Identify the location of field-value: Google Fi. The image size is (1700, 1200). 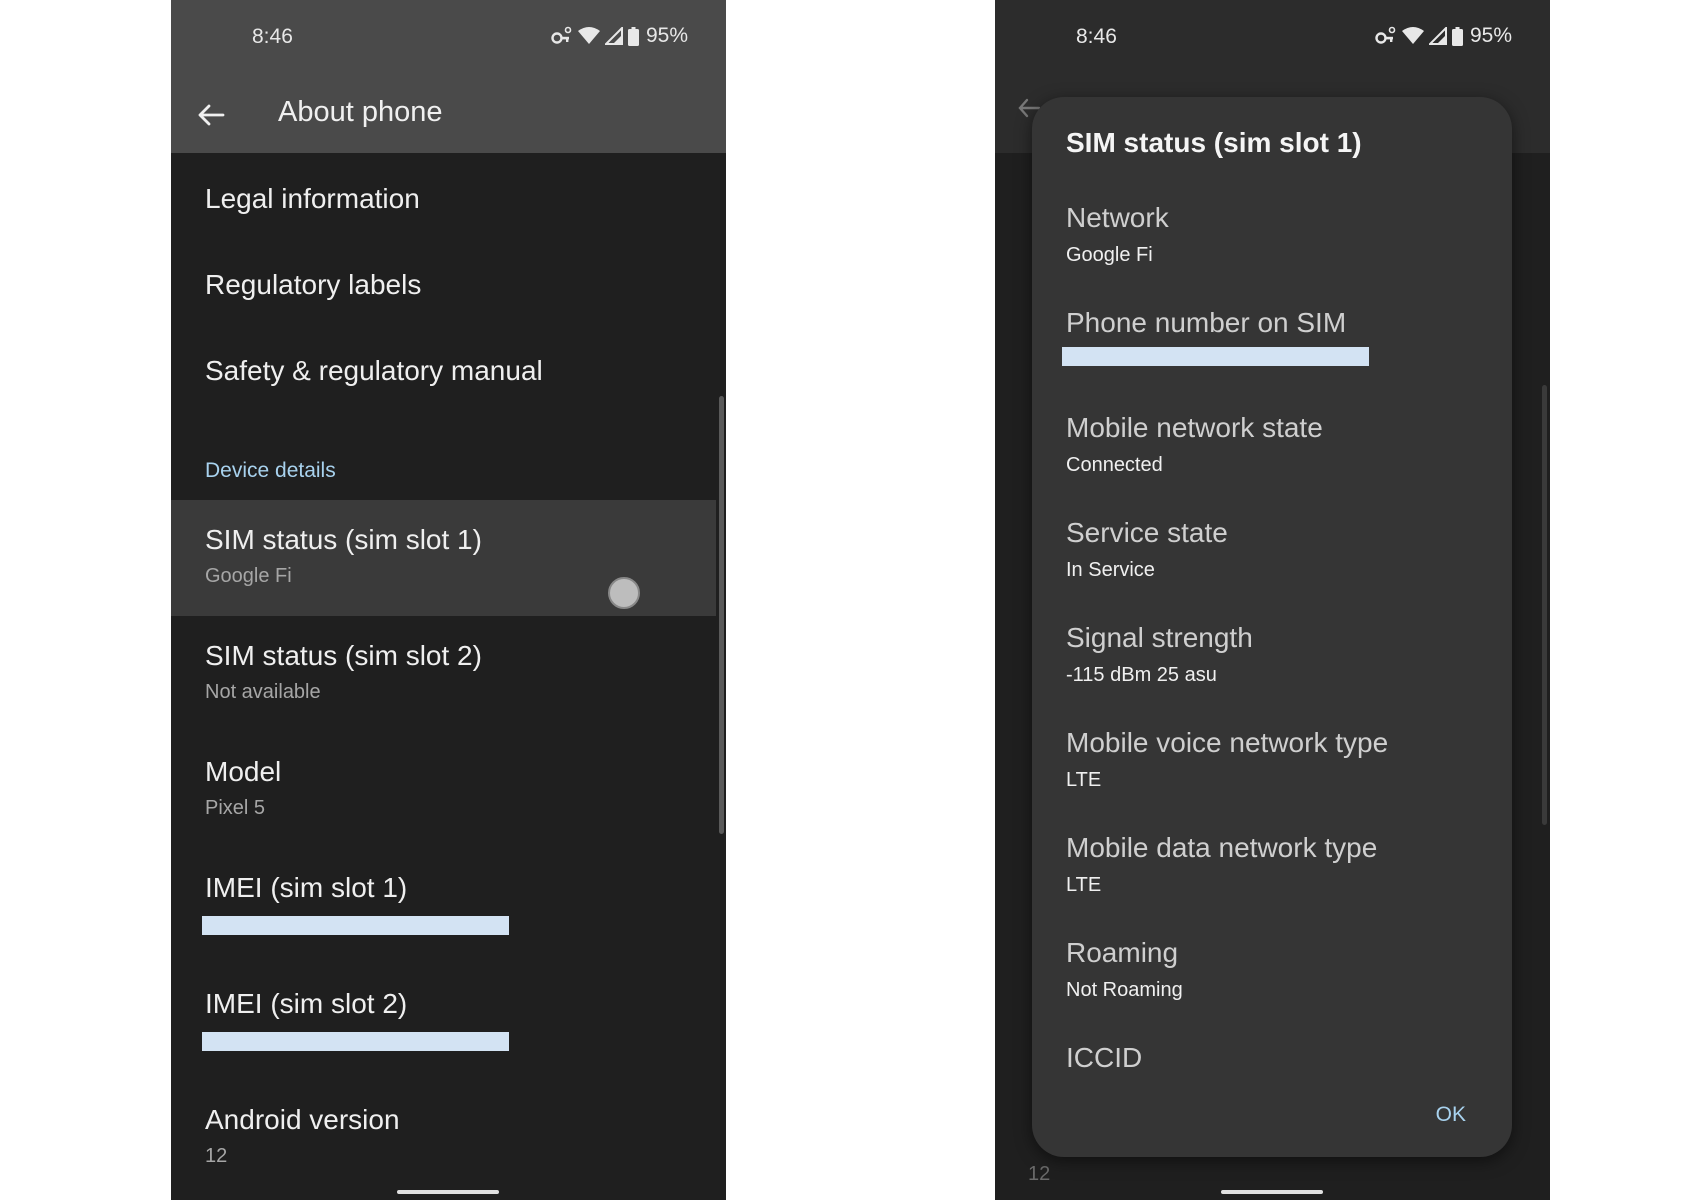
(1109, 255).